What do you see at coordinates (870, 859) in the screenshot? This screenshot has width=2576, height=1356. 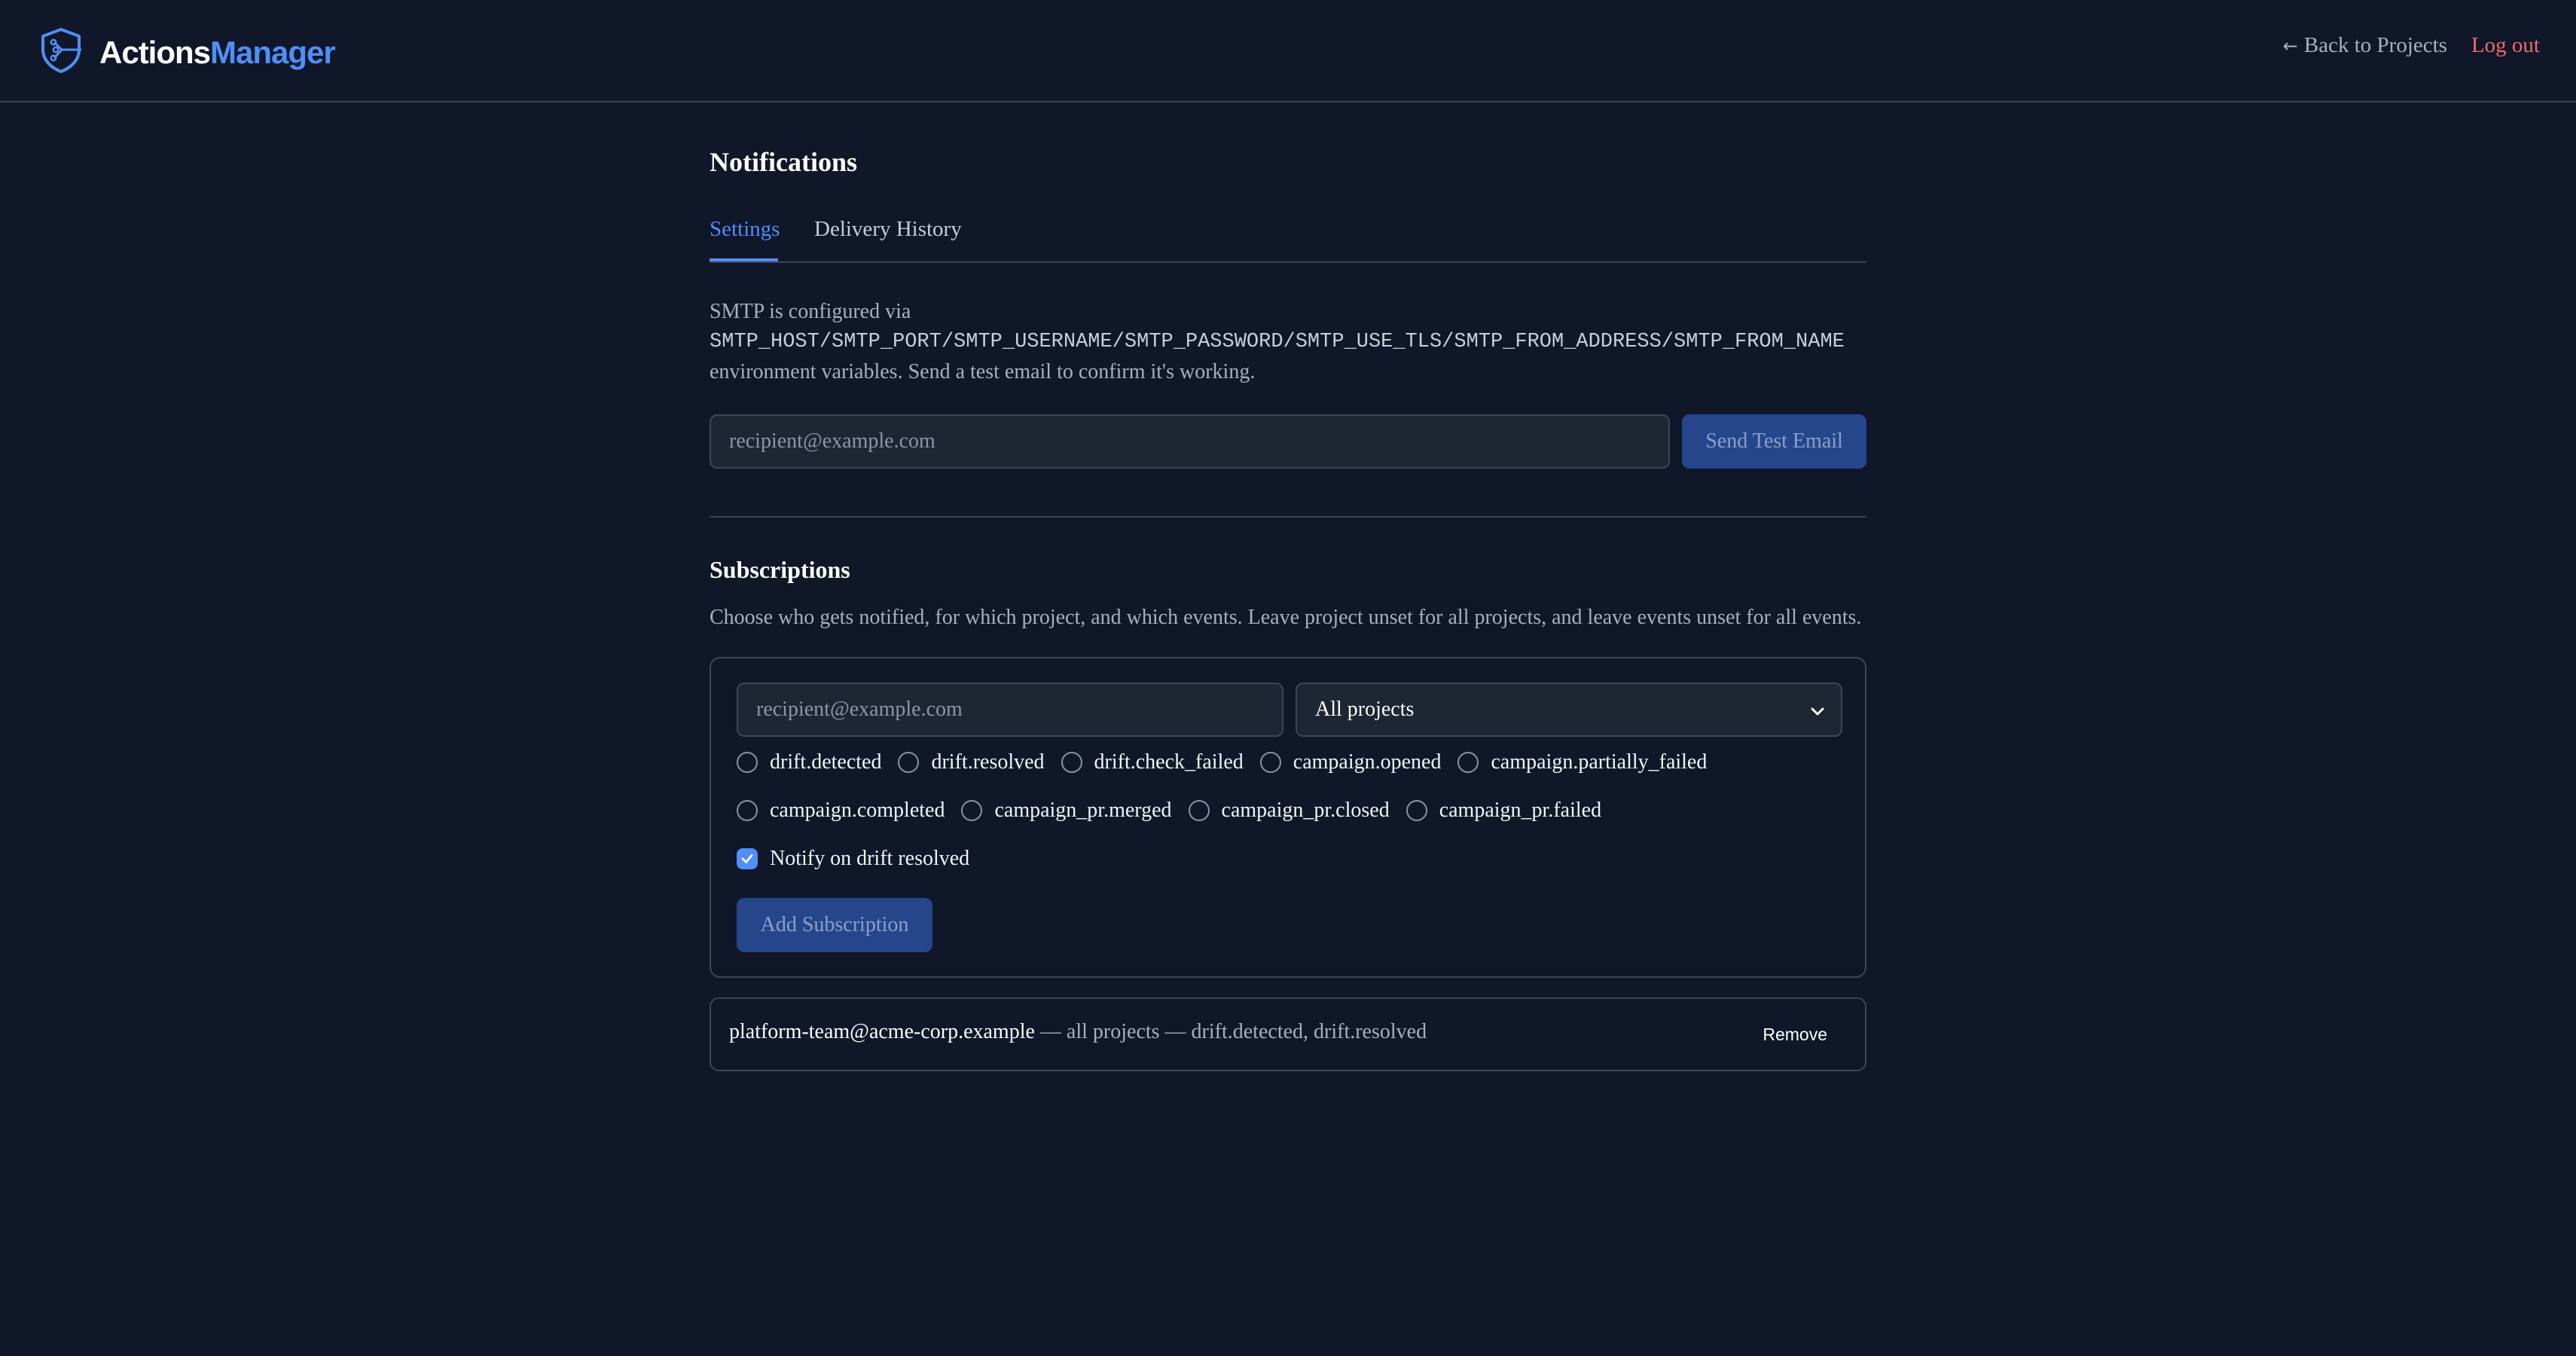 I see `notify-drift-resolved-label: Notify on drift resolved` at bounding box center [870, 859].